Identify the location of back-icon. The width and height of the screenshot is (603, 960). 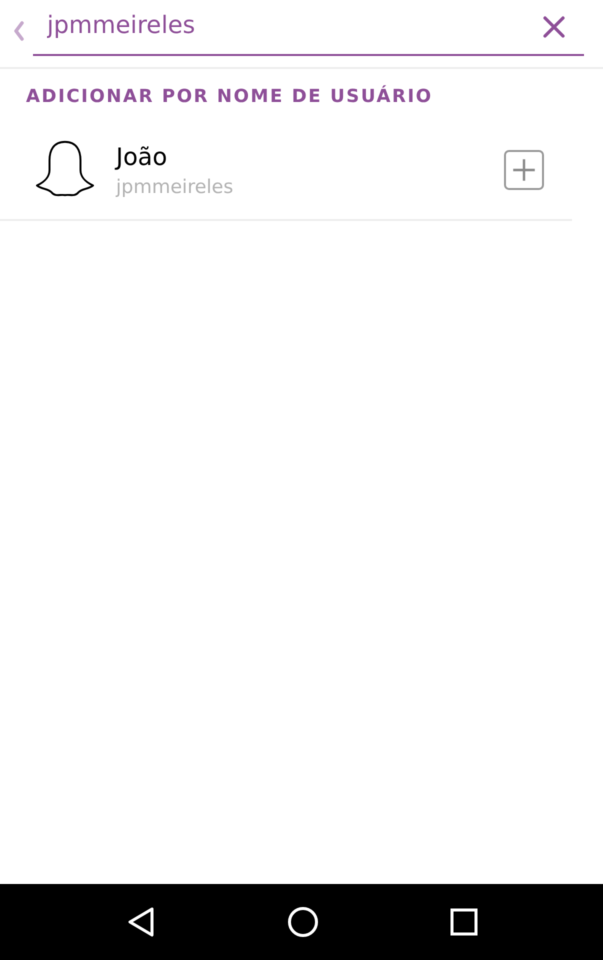
(141, 922).